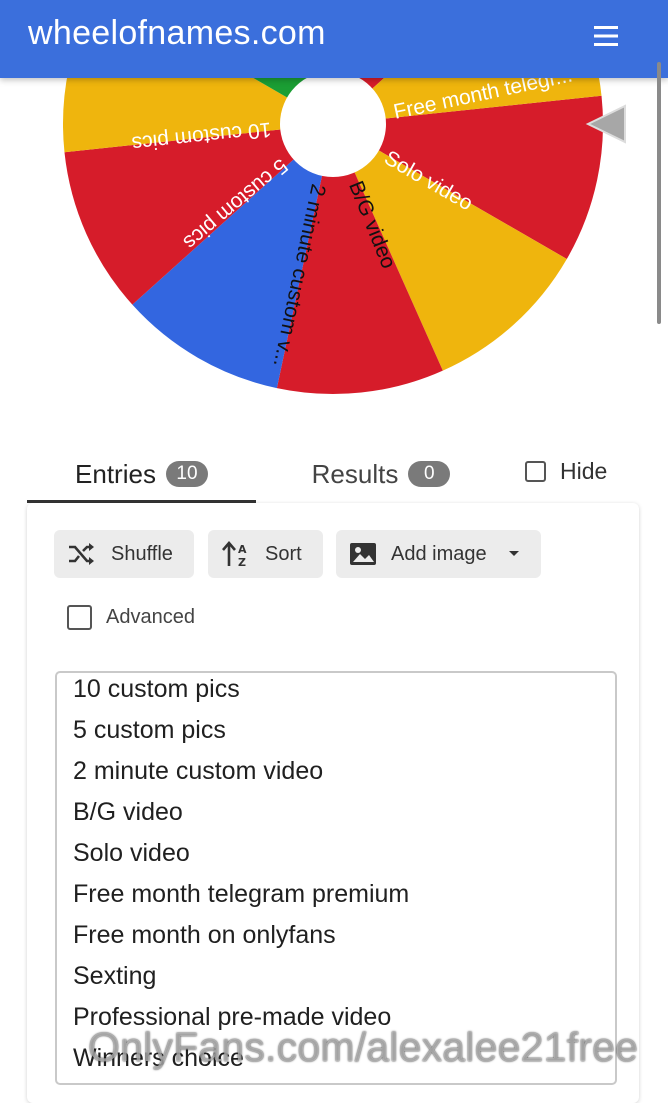 Image resolution: width=668 pixels, height=1103 pixels. I want to click on advanced-checkbox, so click(79, 617).